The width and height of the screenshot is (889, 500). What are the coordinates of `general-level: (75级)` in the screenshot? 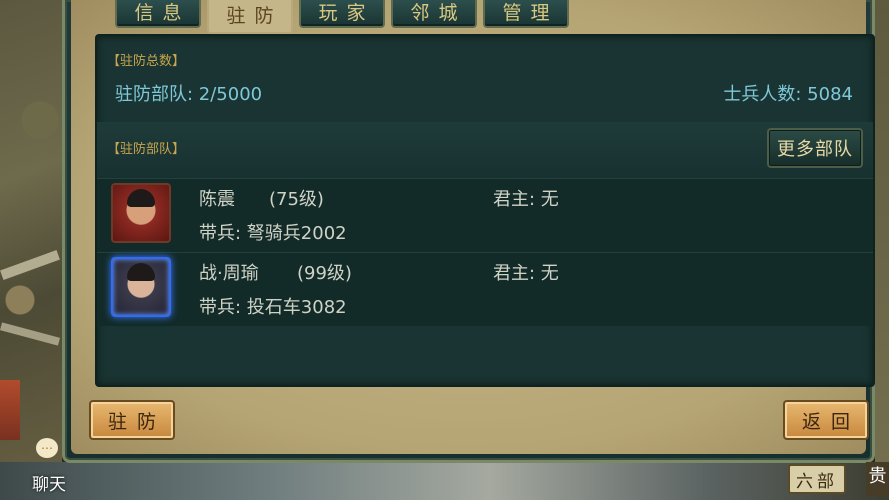 It's located at (296, 199).